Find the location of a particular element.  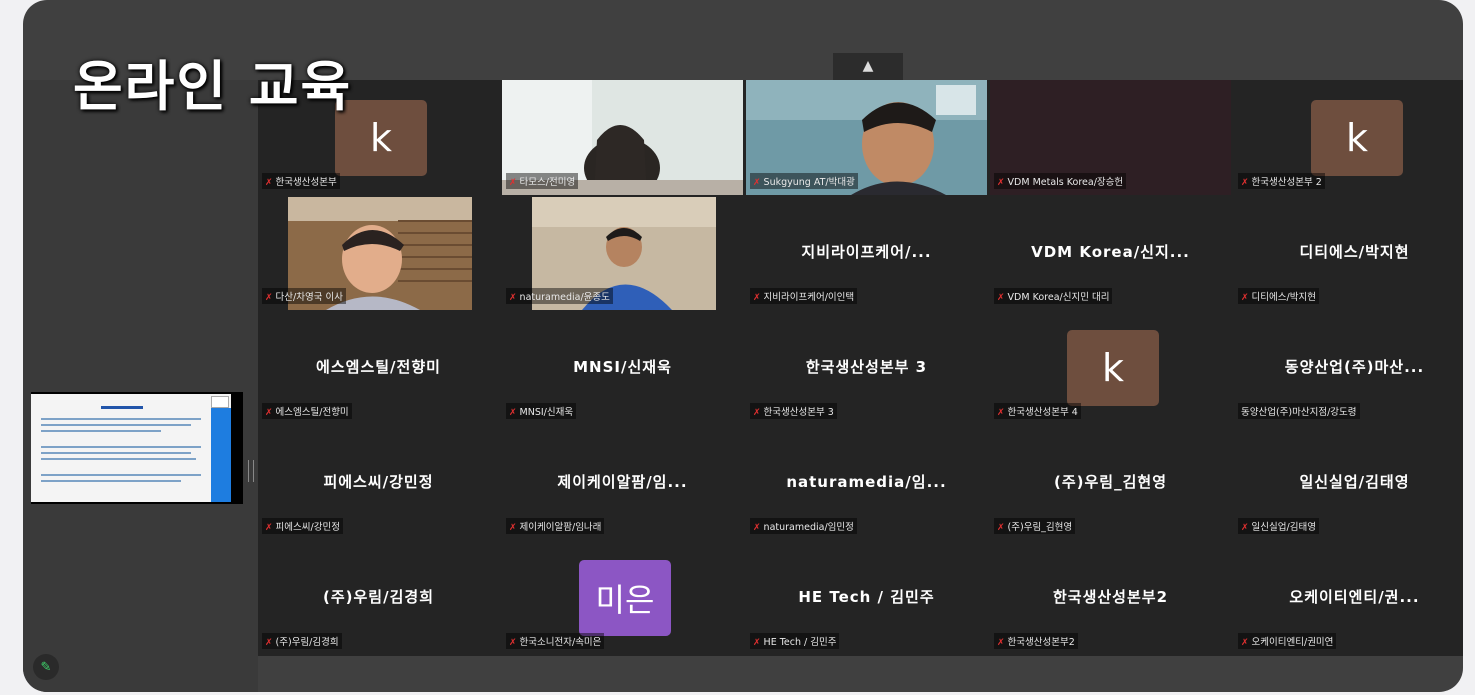

participant-tile: 디티에스/박지현 ✗ 디티에스/박지현 is located at coordinates (1348, 252).